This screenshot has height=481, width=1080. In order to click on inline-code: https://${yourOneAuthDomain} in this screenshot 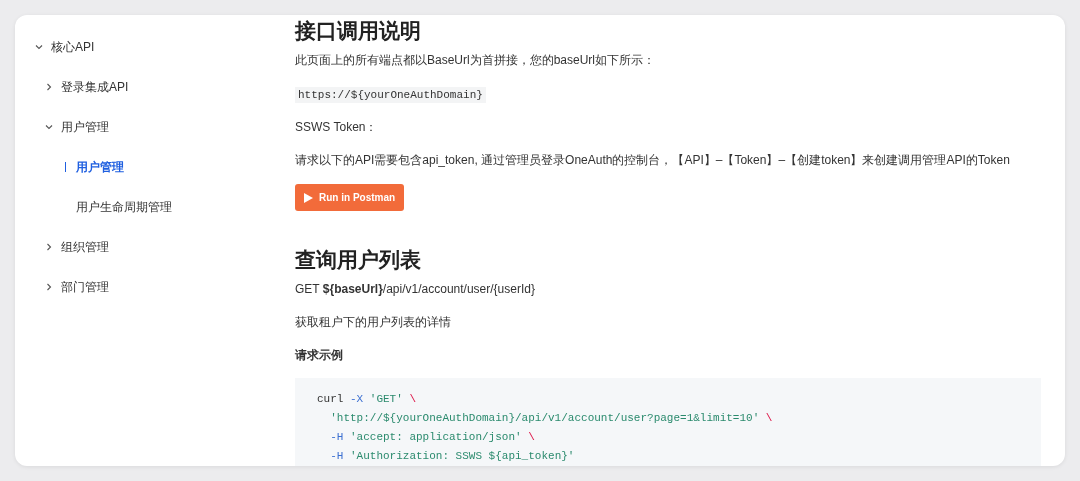, I will do `click(390, 95)`.